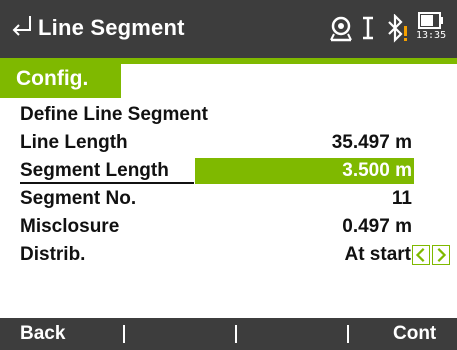 The width and height of the screenshot is (457, 350). I want to click on chevron-right-icon, so click(441, 255).